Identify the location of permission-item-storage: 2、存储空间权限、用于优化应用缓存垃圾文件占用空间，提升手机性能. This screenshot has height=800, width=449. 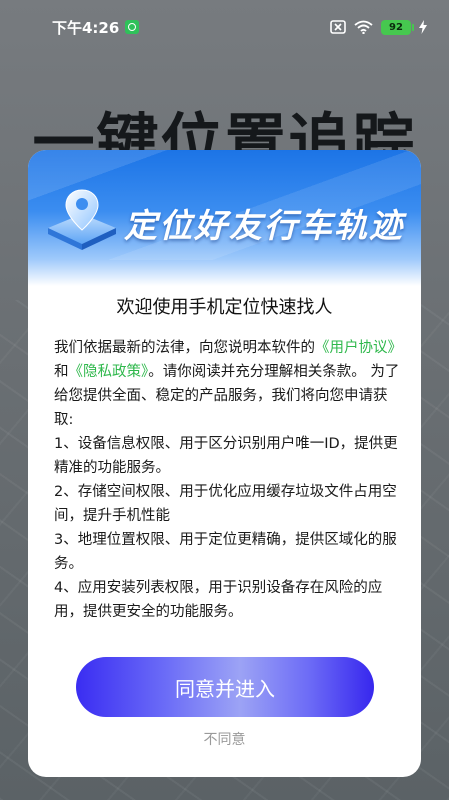
(225, 504).